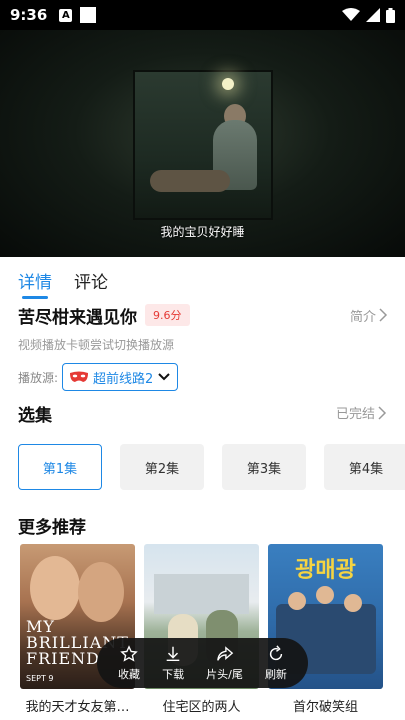  I want to click on refresh-icon, so click(276, 652).